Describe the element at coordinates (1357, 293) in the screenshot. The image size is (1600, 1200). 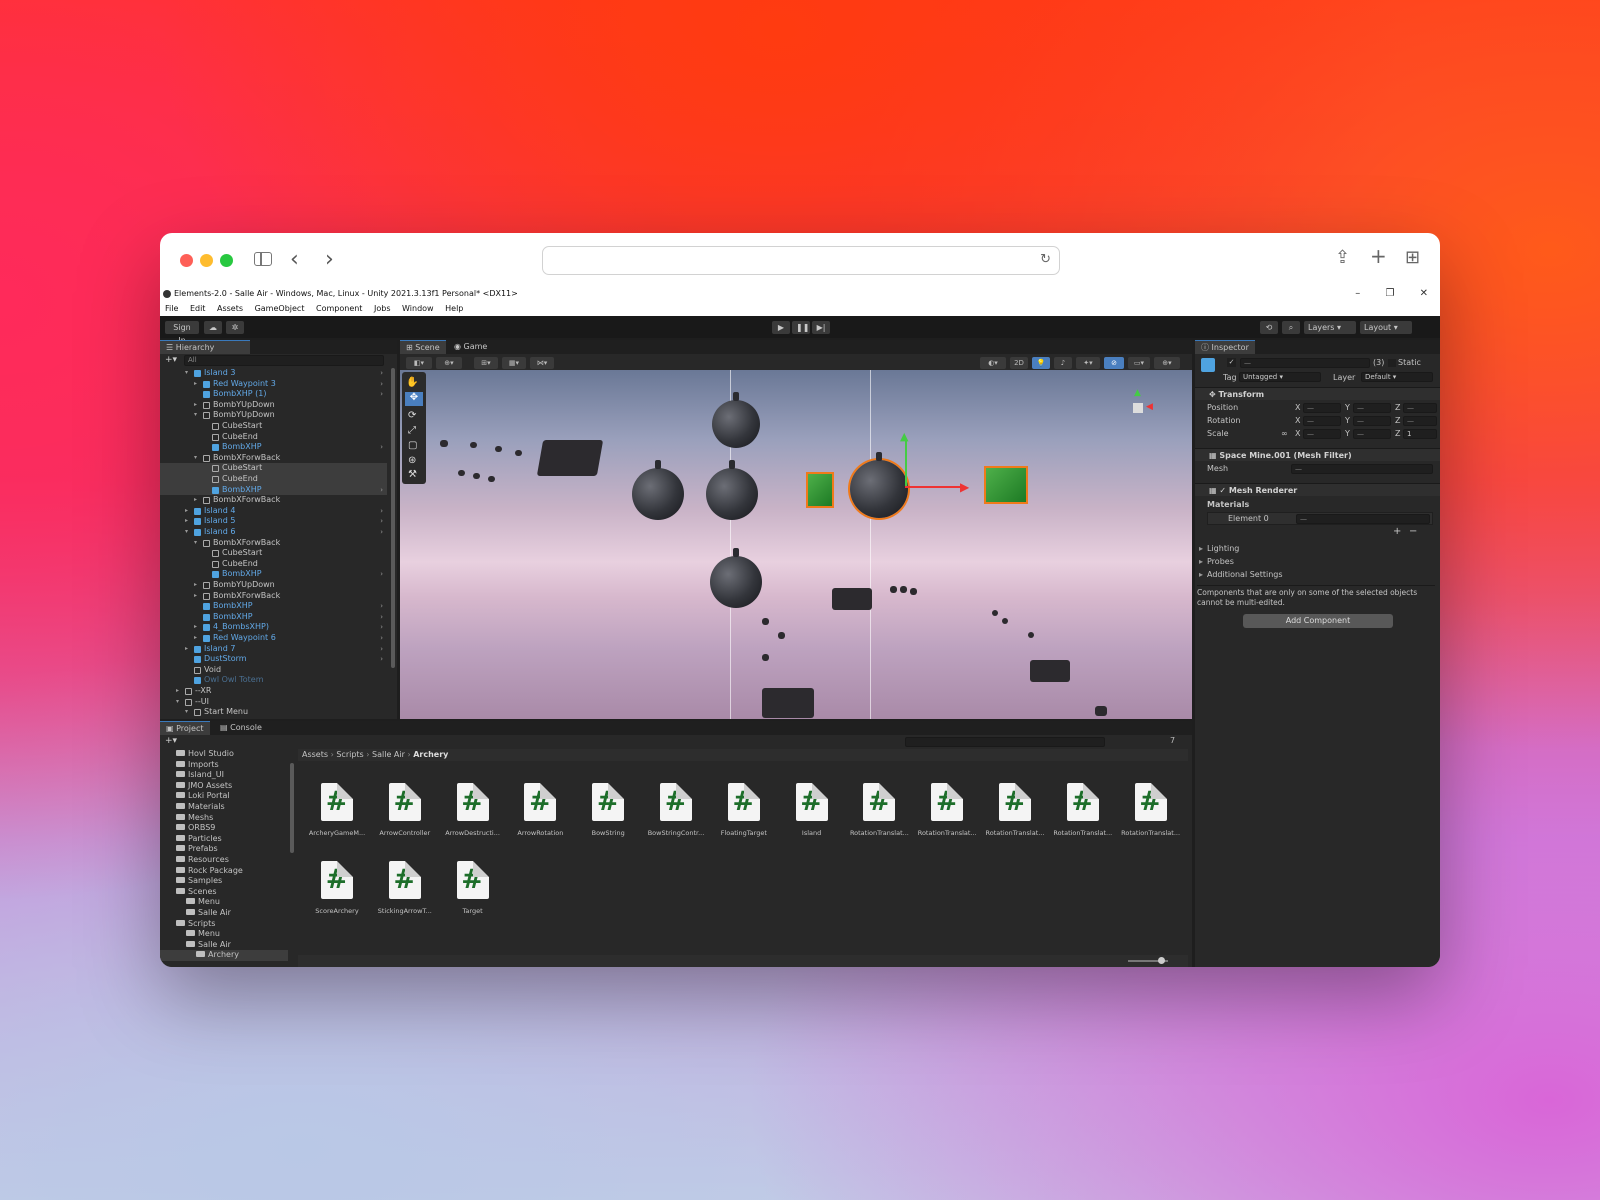
I see `minimize-icon: –` at that location.